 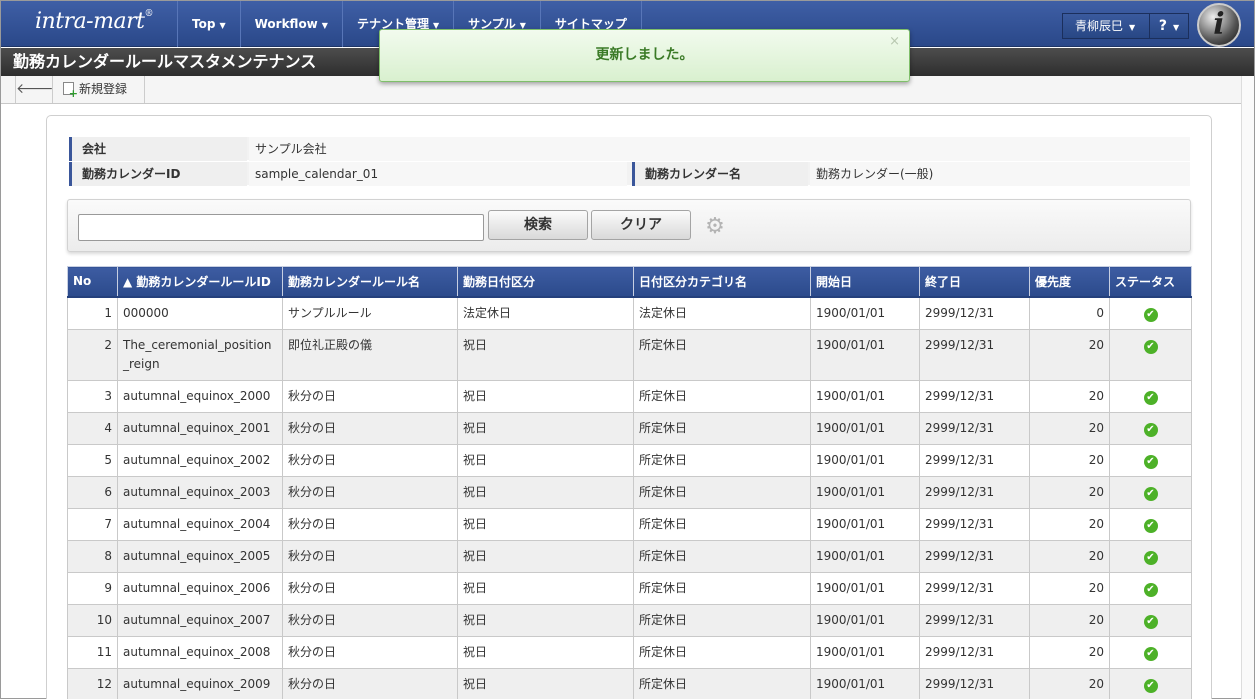 I want to click on search-input, so click(x=281, y=227).